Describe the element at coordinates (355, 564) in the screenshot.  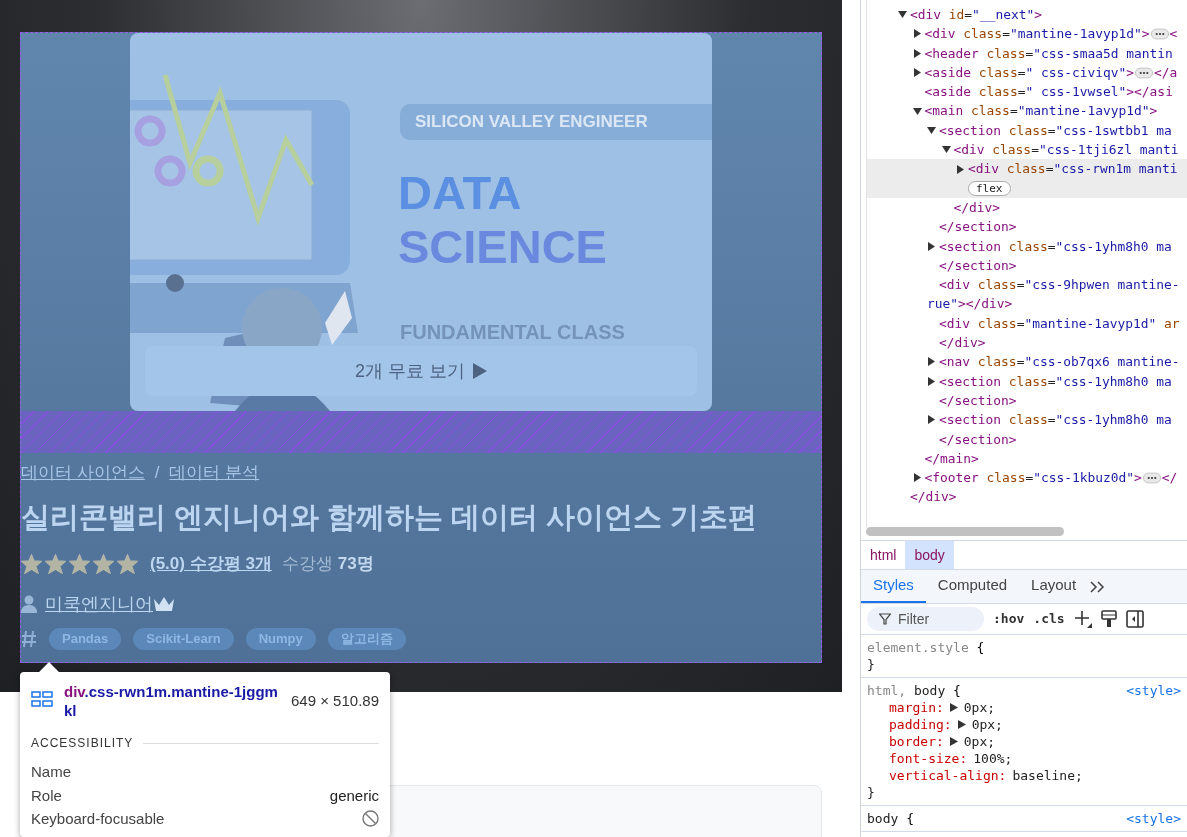
I see `students-count: 73명` at that location.